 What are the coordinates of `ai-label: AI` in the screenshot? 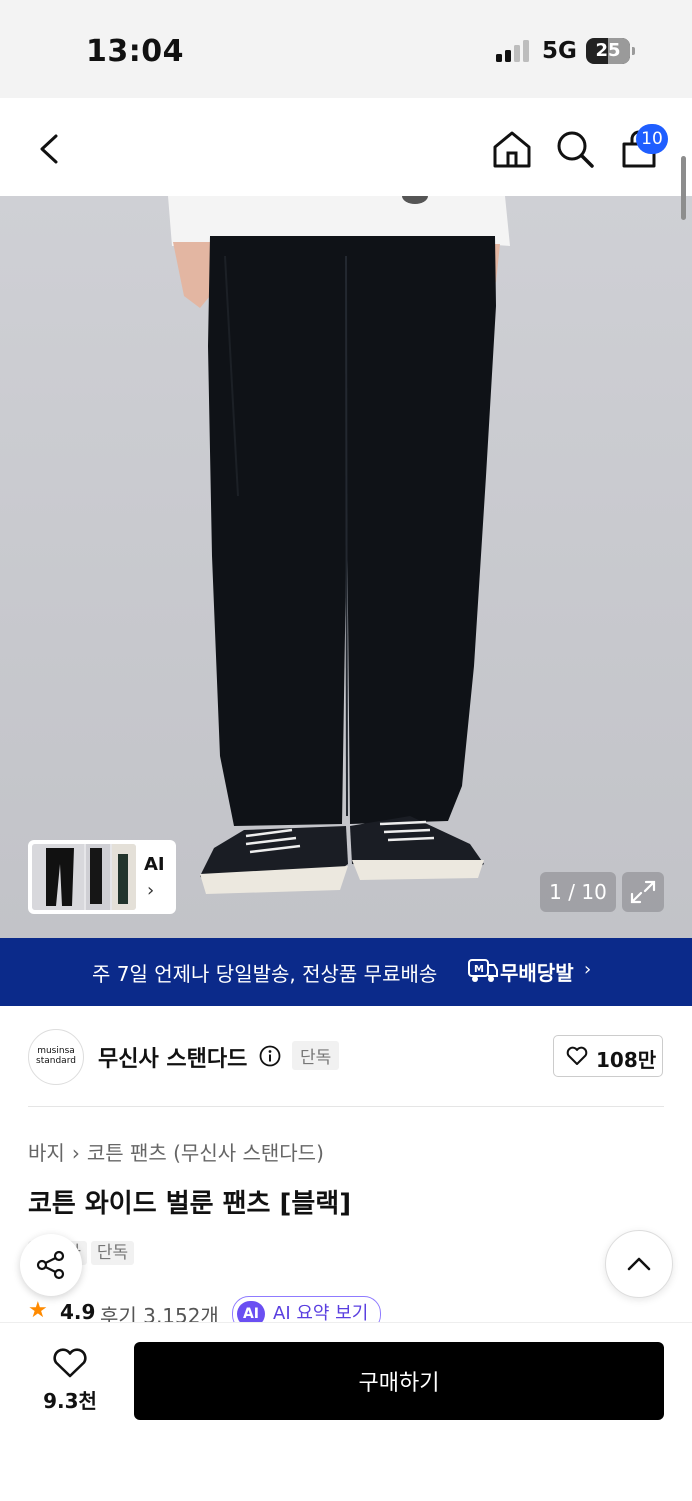 It's located at (154, 864).